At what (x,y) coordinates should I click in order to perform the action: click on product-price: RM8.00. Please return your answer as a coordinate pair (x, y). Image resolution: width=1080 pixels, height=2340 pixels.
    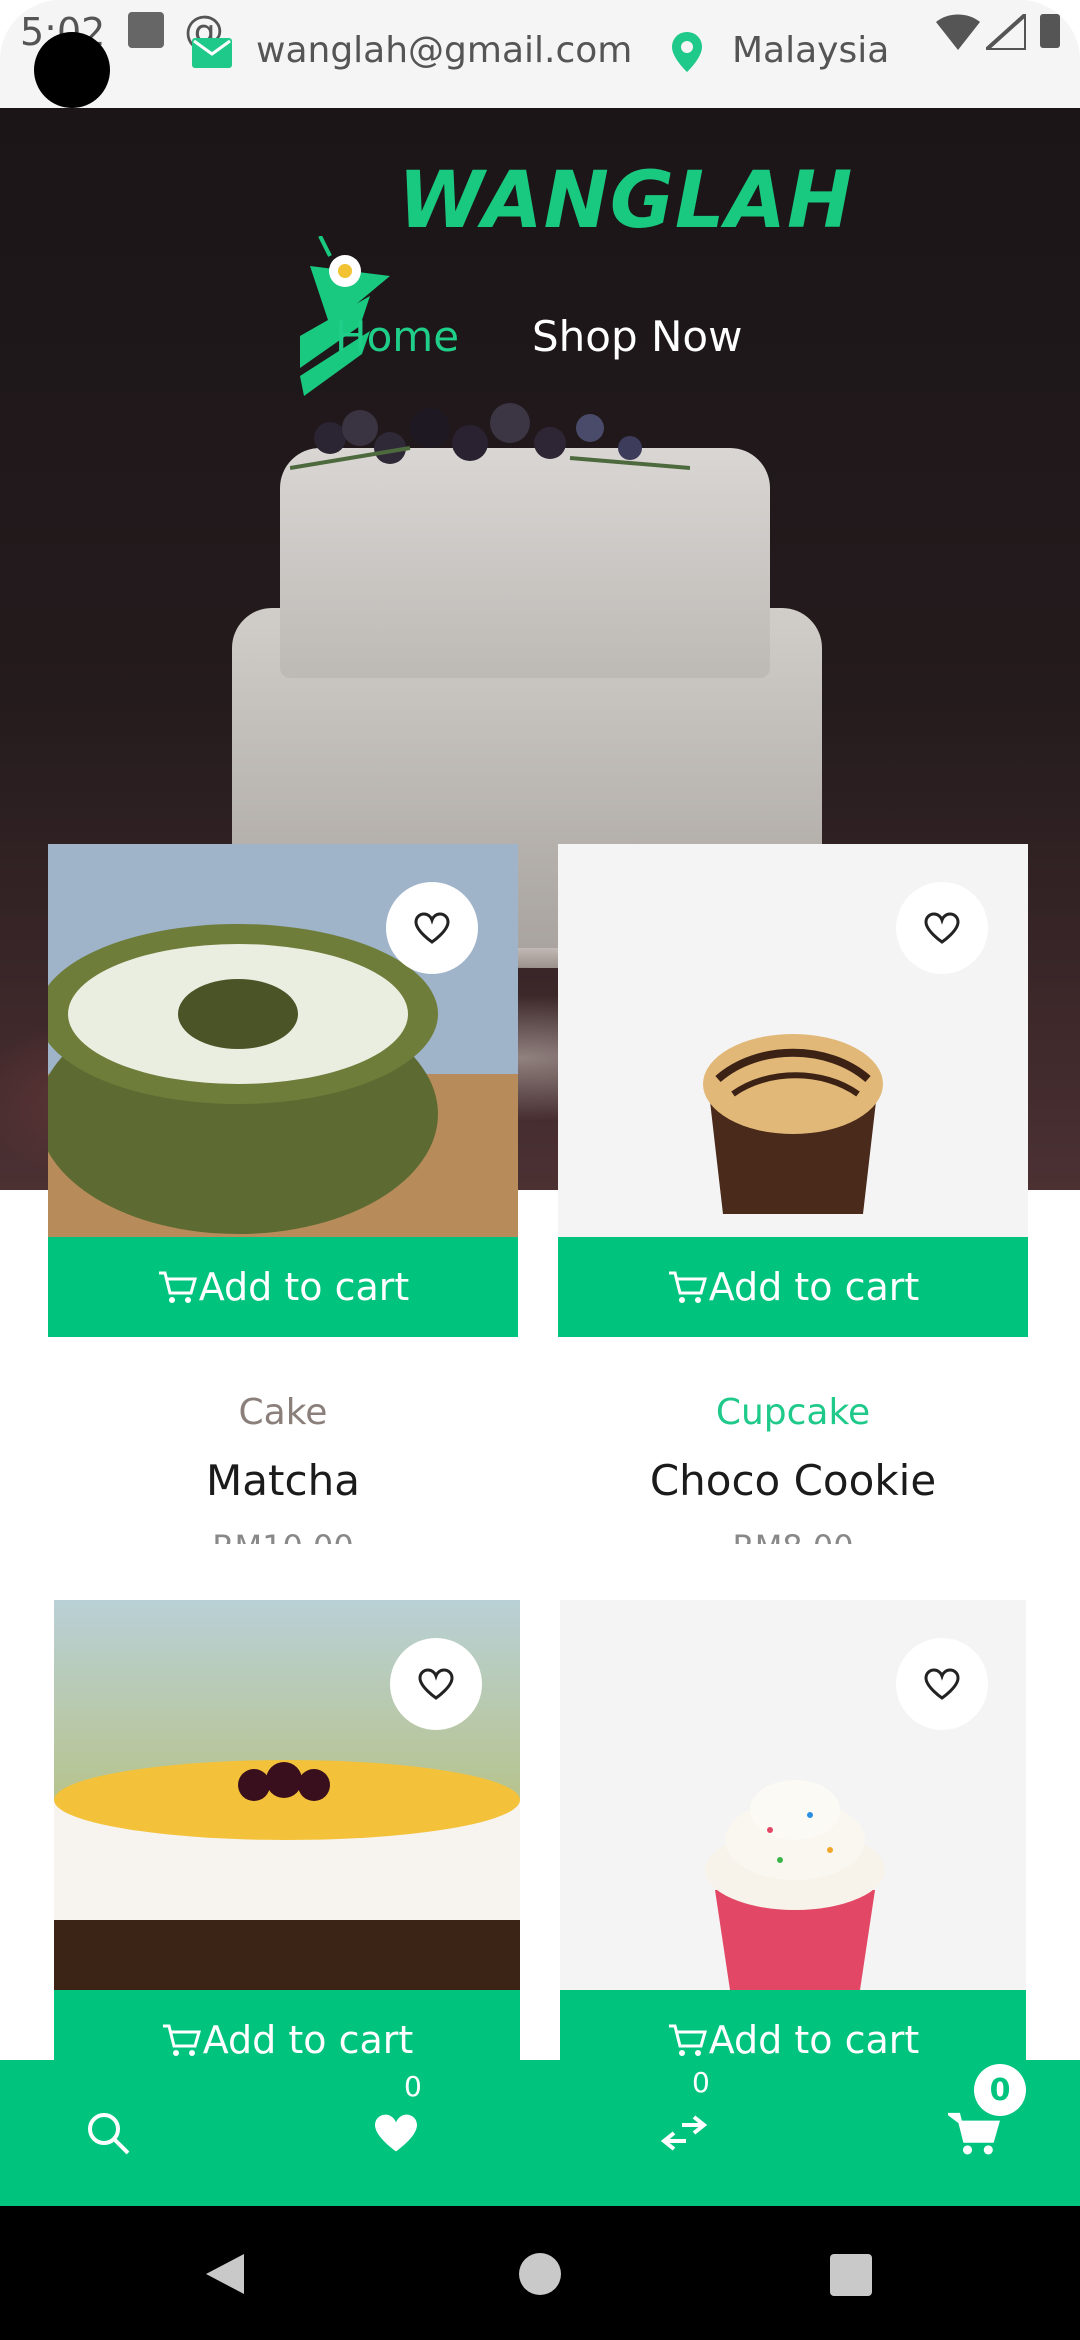
    Looking at the image, I should click on (793, 1536).